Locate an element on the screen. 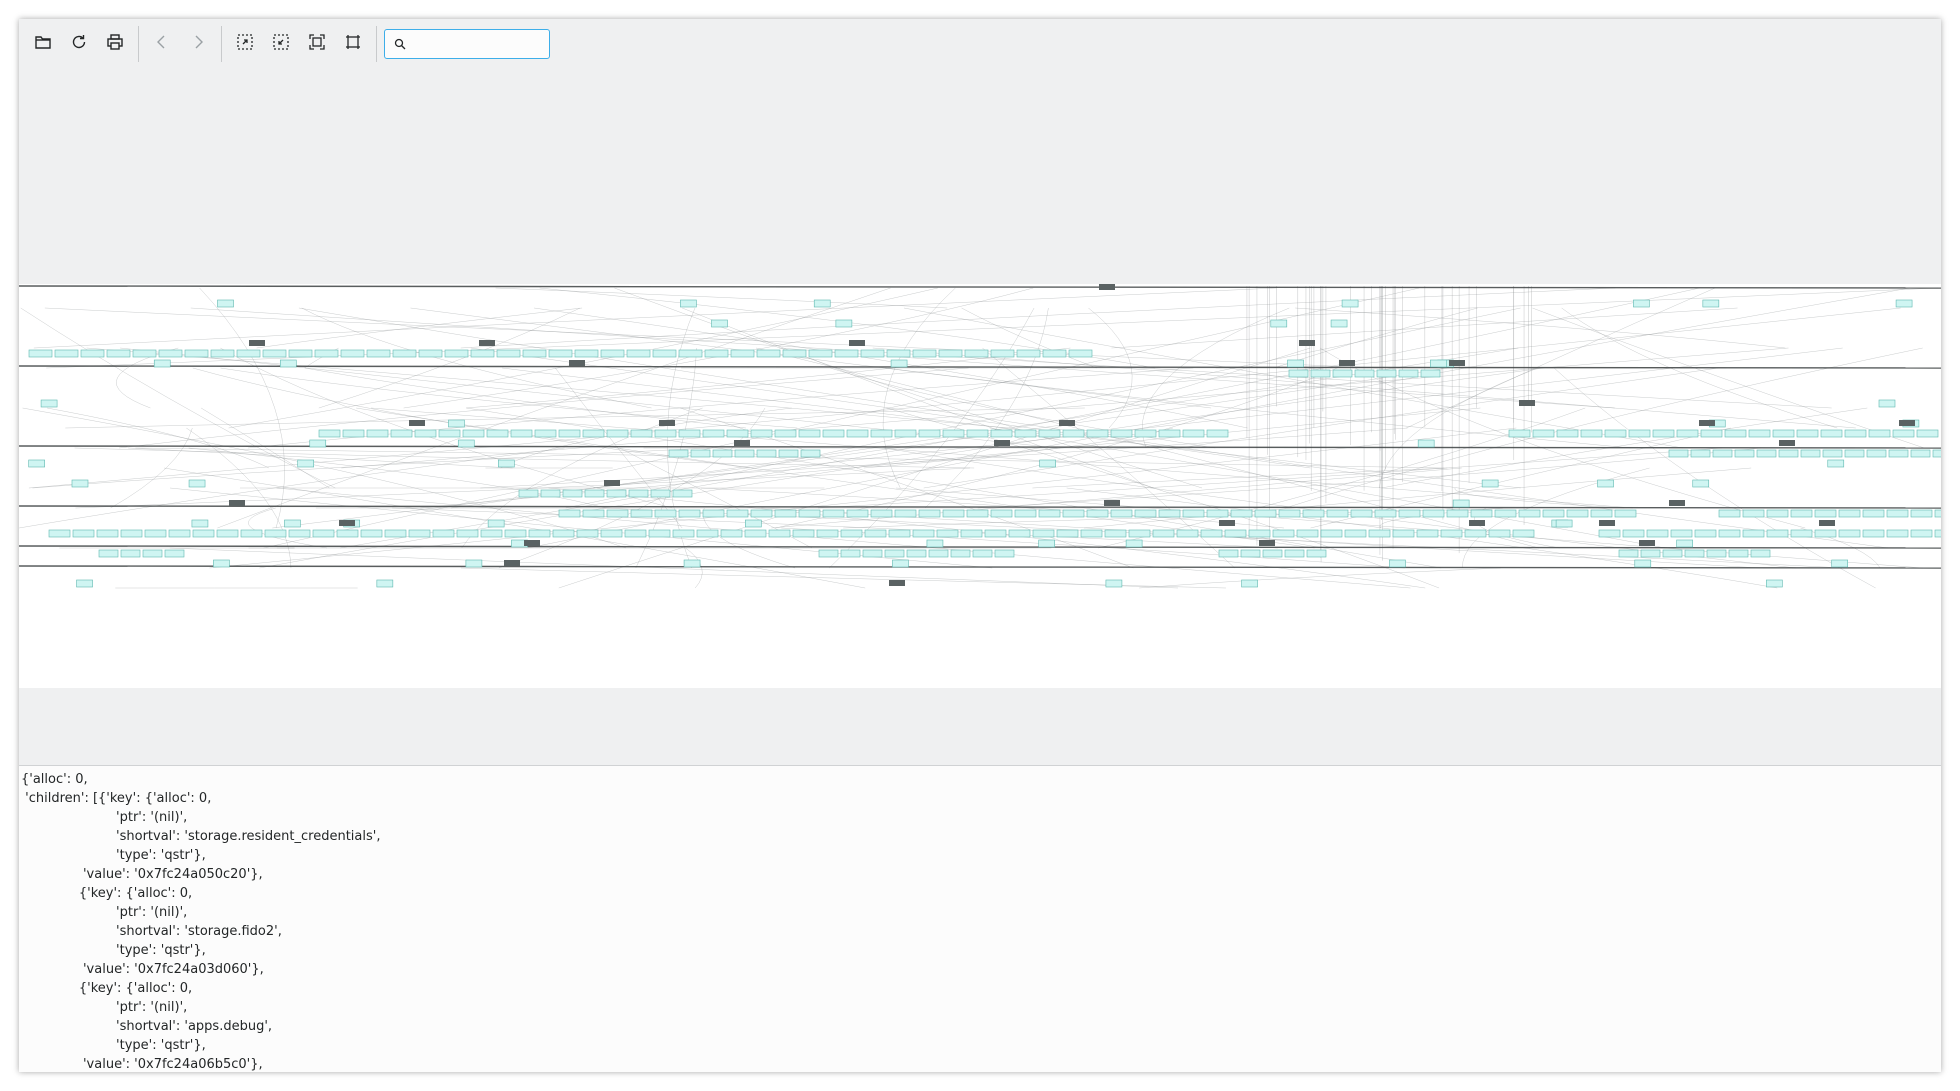 The width and height of the screenshot is (1960, 1091). details-line: {'key': {'alloc': 0, is located at coordinates (135, 988).